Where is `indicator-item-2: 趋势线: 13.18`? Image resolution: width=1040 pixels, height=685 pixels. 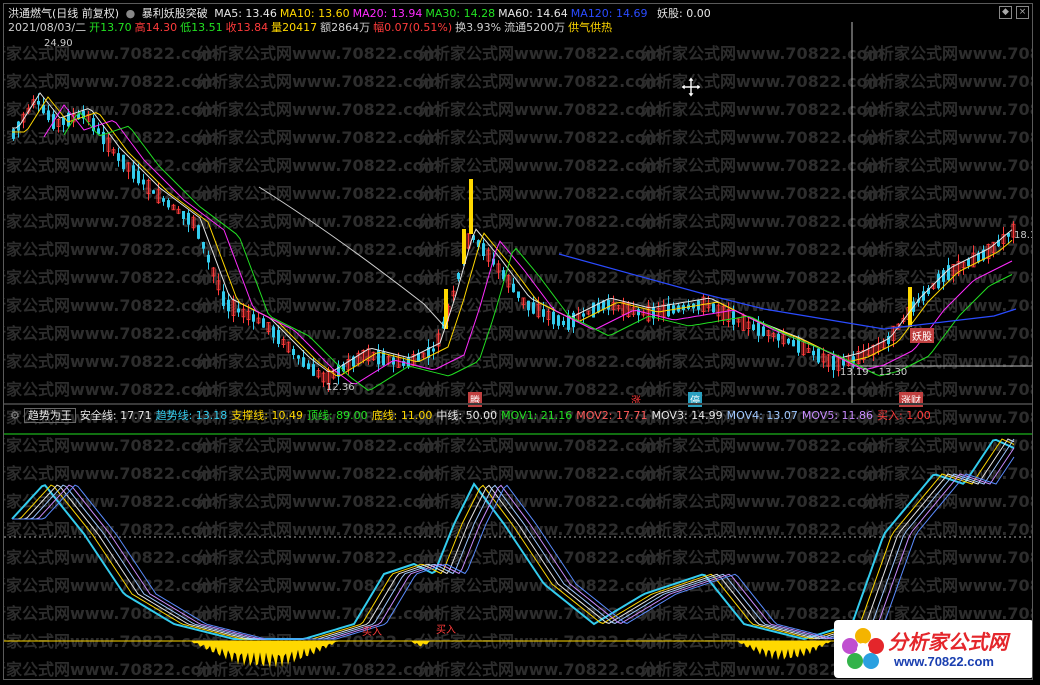 indicator-item-2: 趋势线: 13.18 is located at coordinates (191, 415).